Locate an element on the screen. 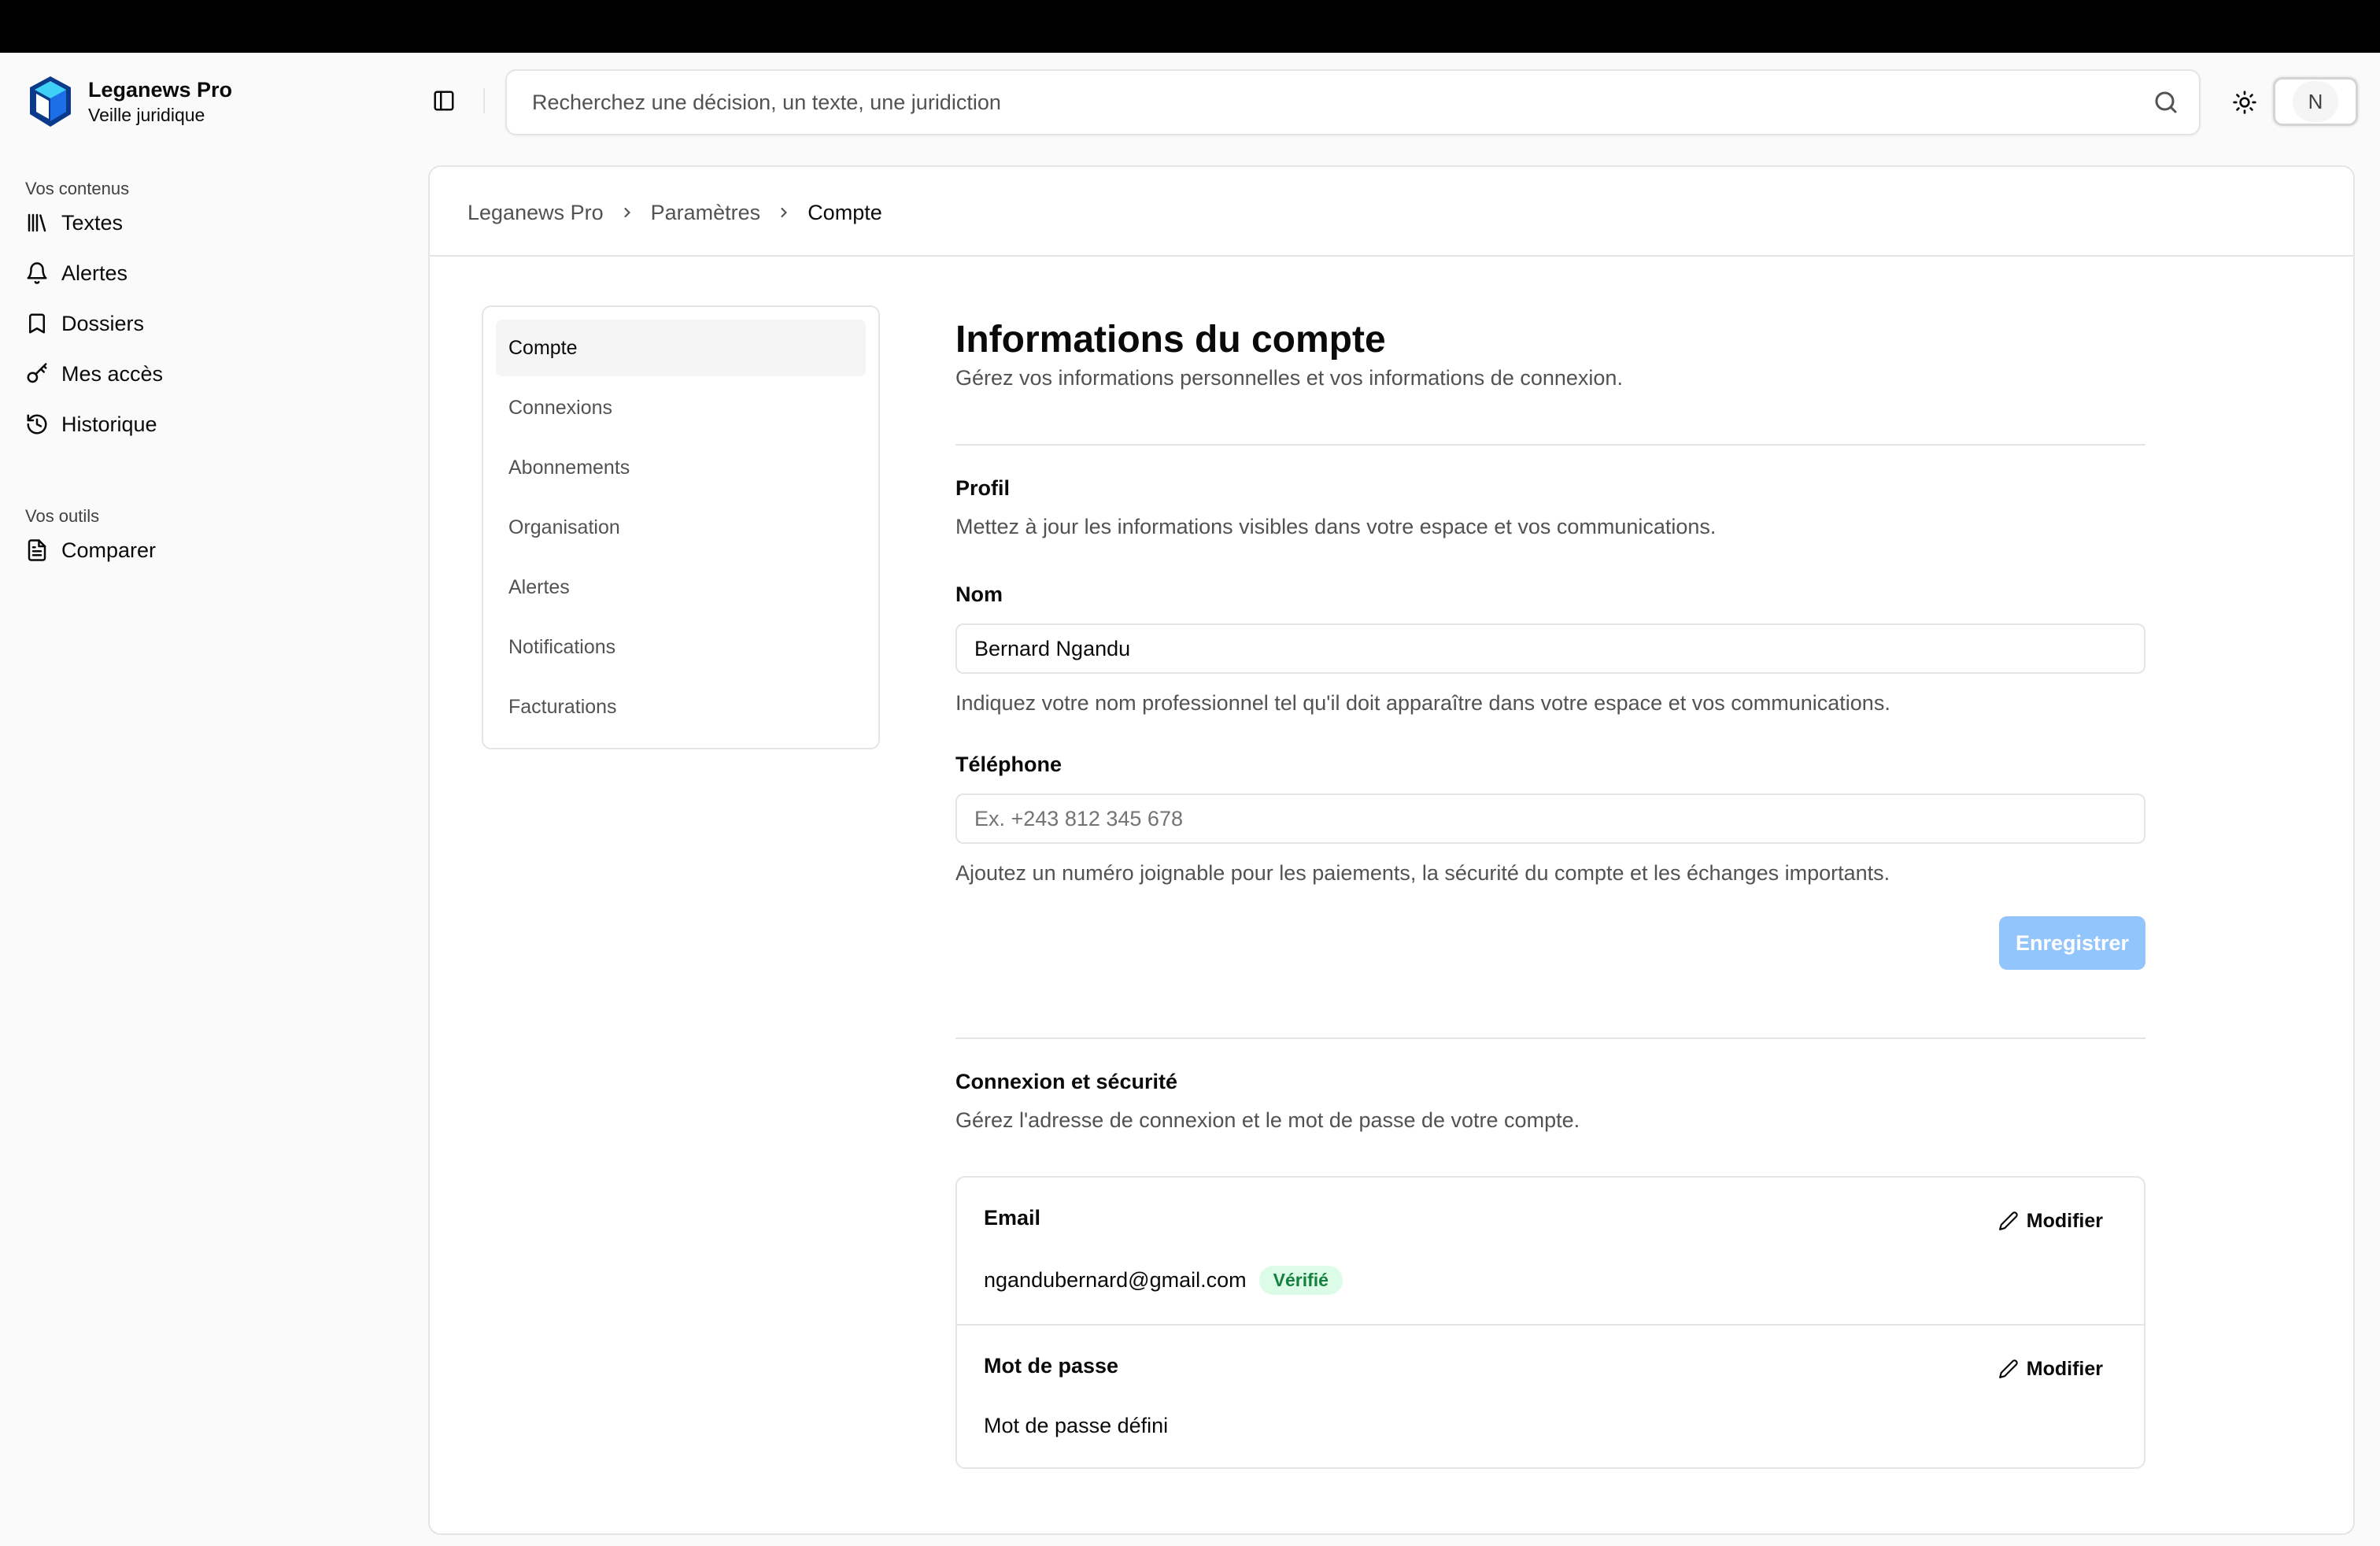  settings-nav-alertes: Alertes is located at coordinates (681, 587).